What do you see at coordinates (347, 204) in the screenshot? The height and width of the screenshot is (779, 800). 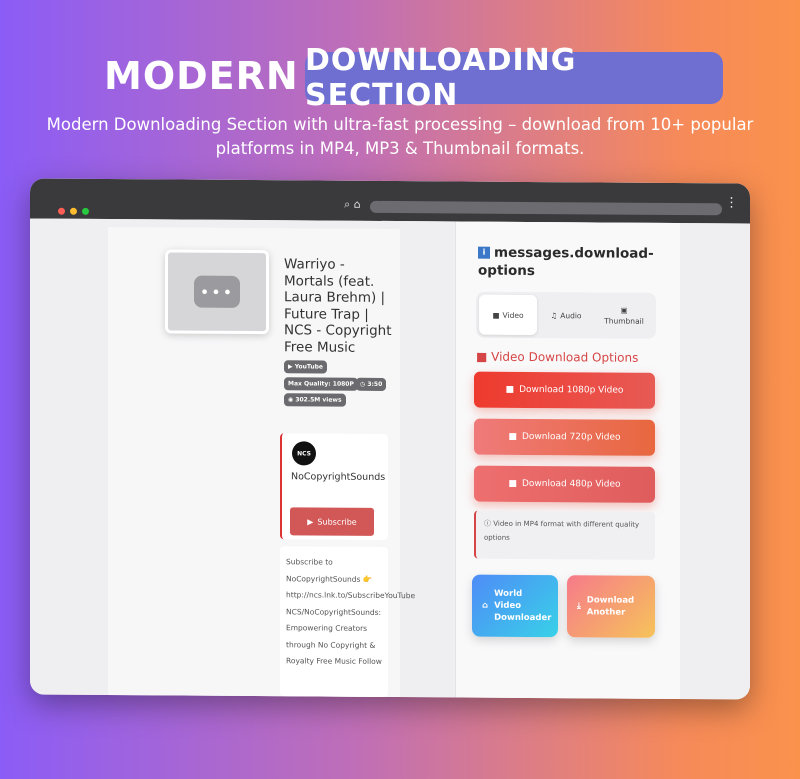 I see `search-icon: ⌕` at bounding box center [347, 204].